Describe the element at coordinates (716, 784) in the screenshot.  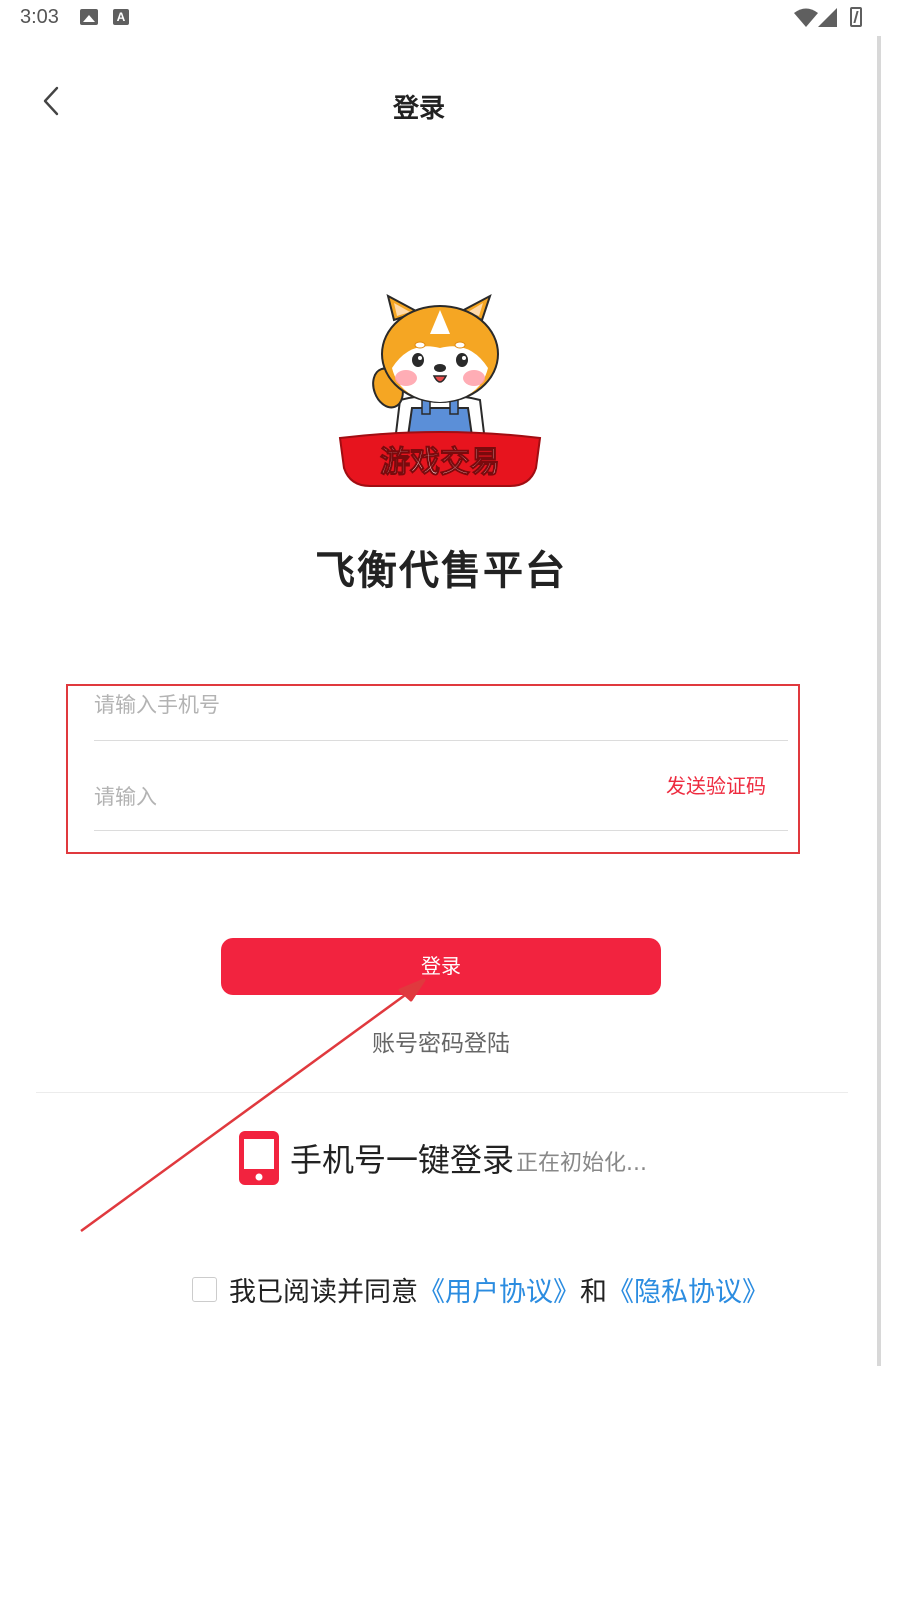
I see `send-code-button: 发送验证码` at that location.